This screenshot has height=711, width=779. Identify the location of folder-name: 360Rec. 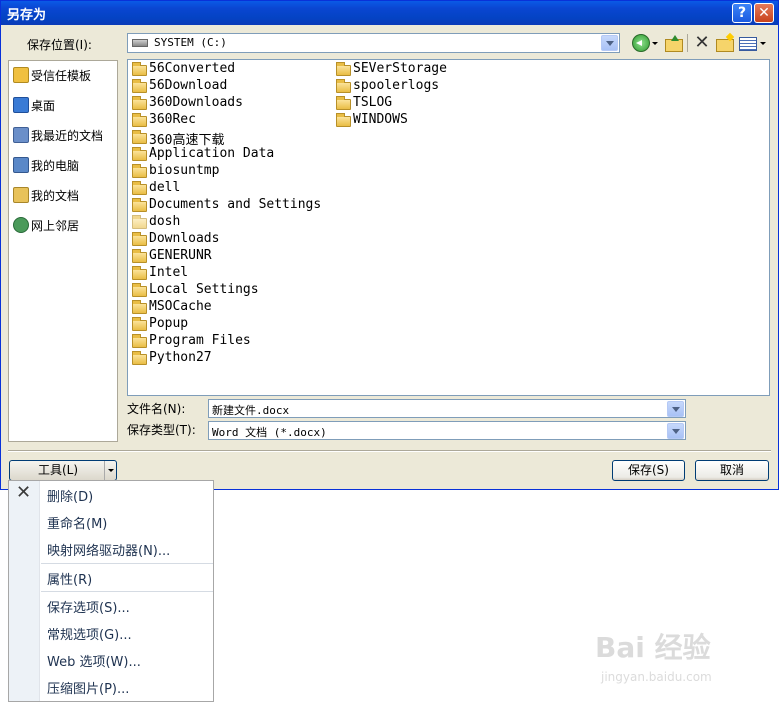
(172, 119).